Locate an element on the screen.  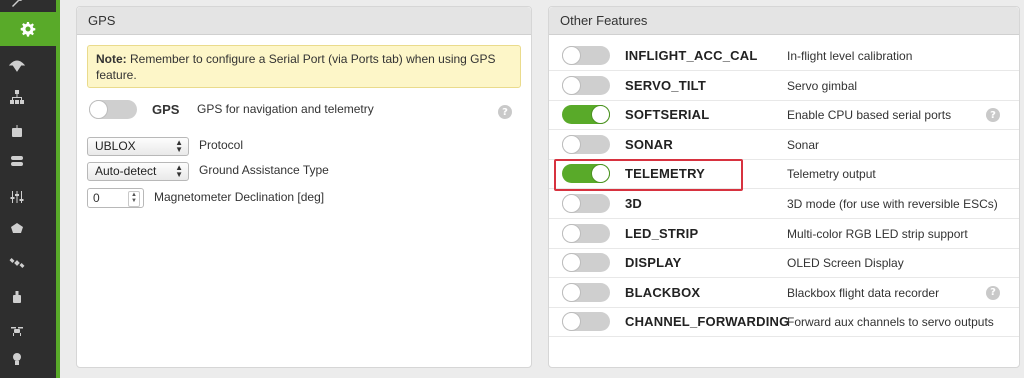
bottle-icon is located at coordinates (17, 297).